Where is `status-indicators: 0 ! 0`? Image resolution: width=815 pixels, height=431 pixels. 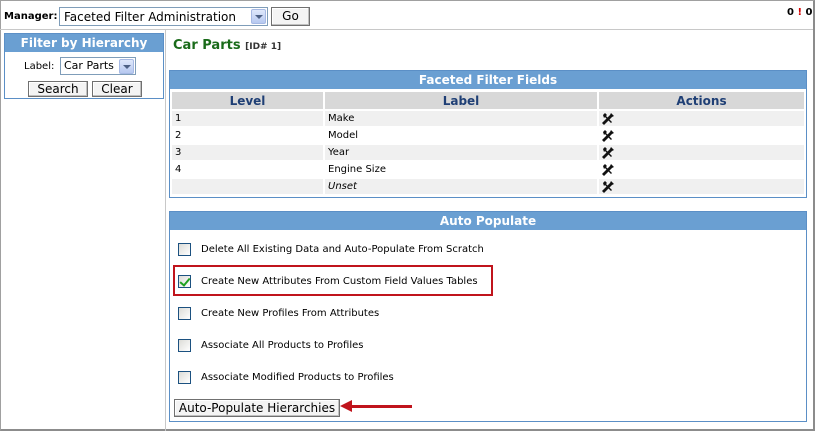
status-indicators: 0 ! 0 is located at coordinates (799, 12).